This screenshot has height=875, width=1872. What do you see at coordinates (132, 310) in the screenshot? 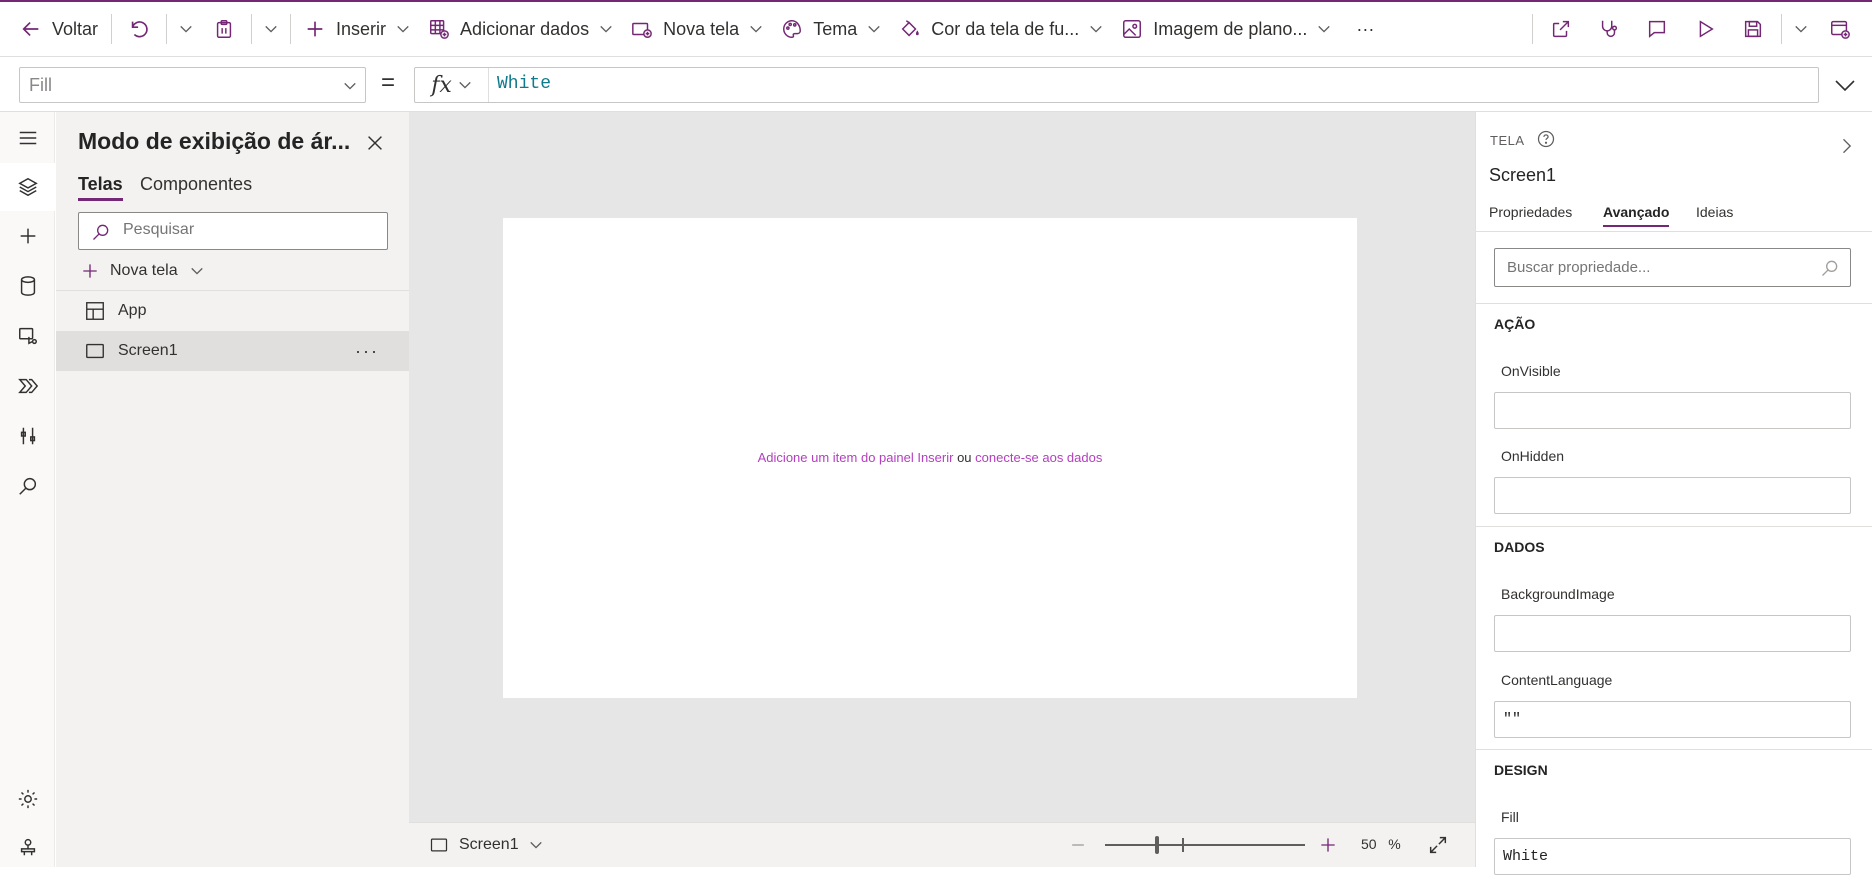
I see `tree-item-label: App` at bounding box center [132, 310].